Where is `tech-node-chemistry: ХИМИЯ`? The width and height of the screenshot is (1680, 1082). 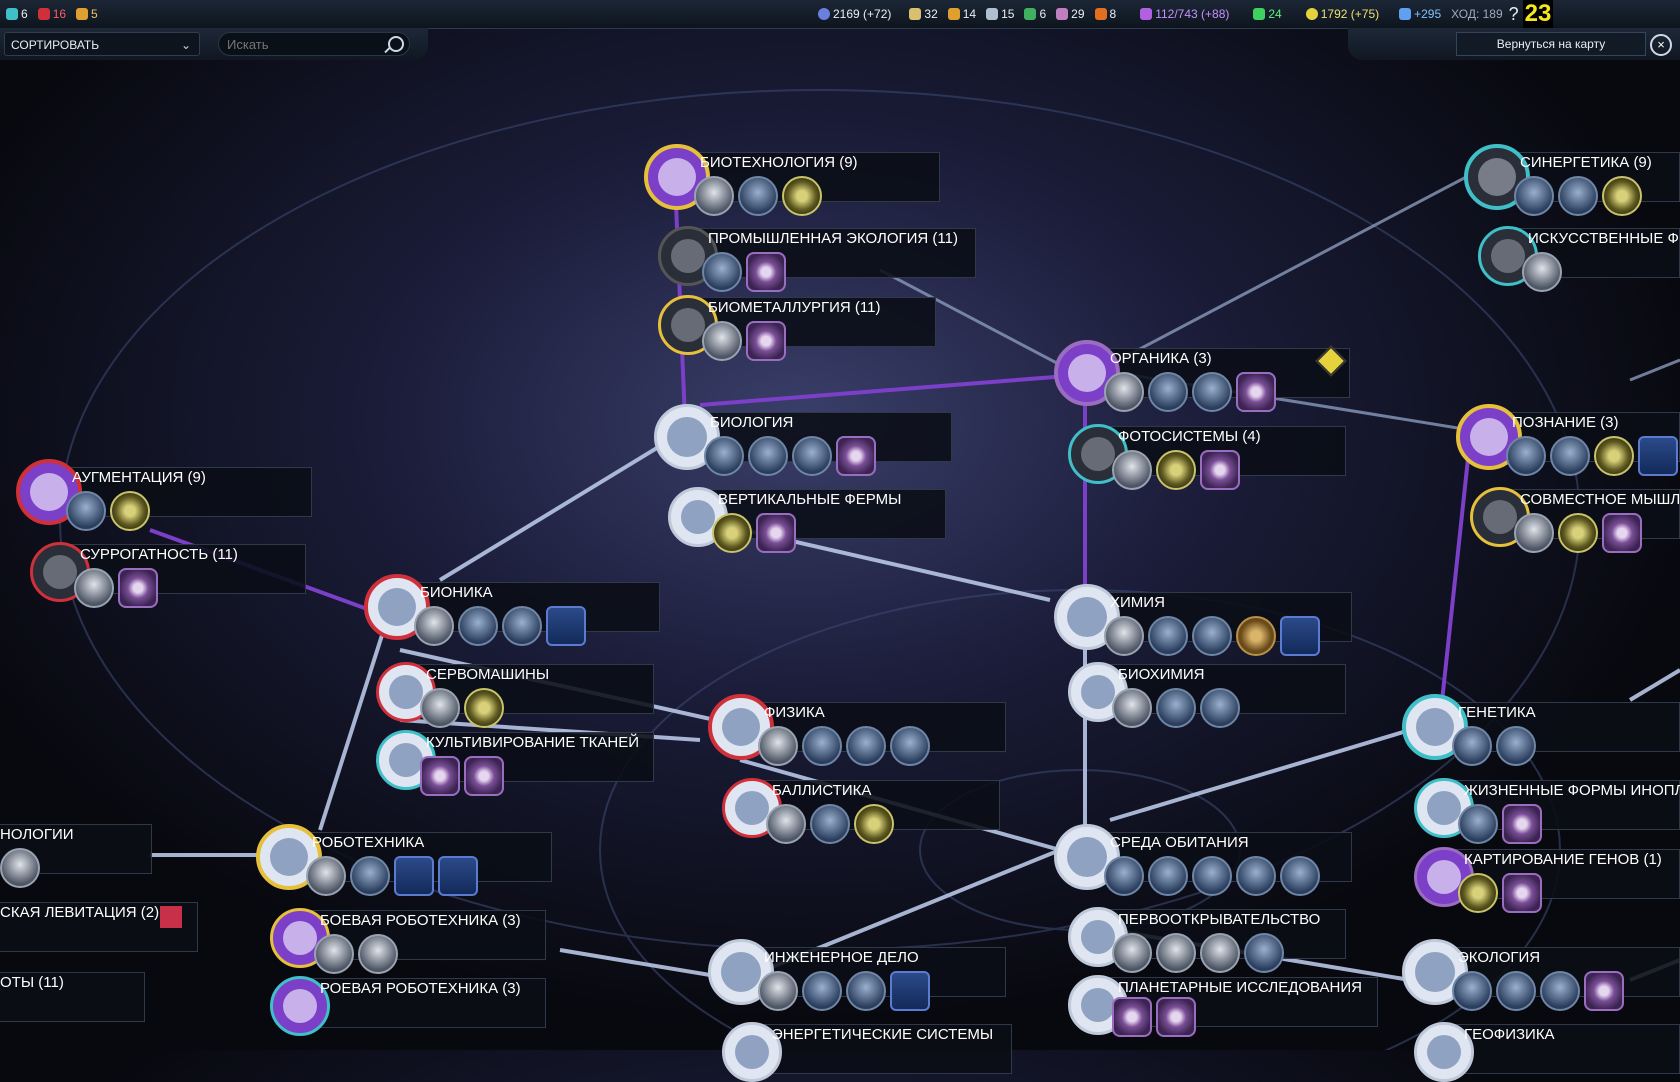
tech-node-chemistry: ХИМИЯ is located at coordinates (1203, 620).